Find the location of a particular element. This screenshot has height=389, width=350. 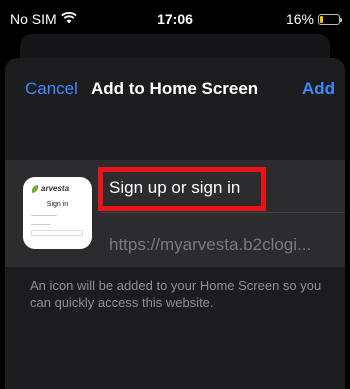

battery-percent: 16% is located at coordinates (299, 19).